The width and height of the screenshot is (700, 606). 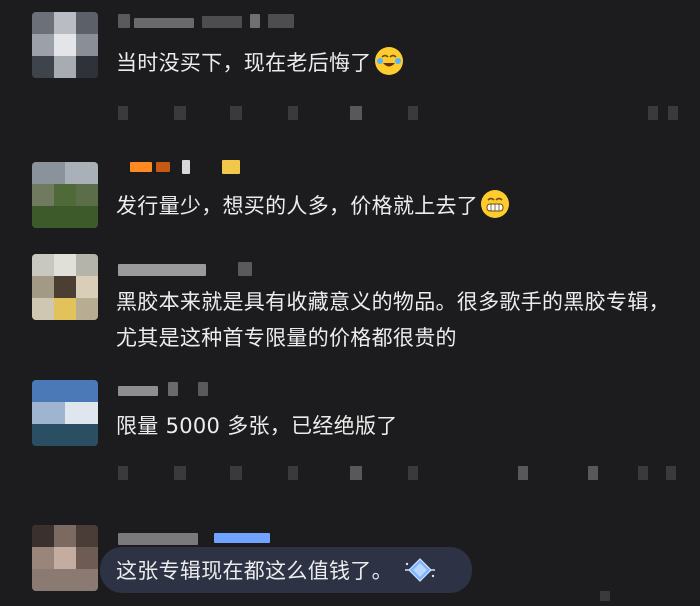 I want to click on diamond-badge-icon, so click(x=420, y=570).